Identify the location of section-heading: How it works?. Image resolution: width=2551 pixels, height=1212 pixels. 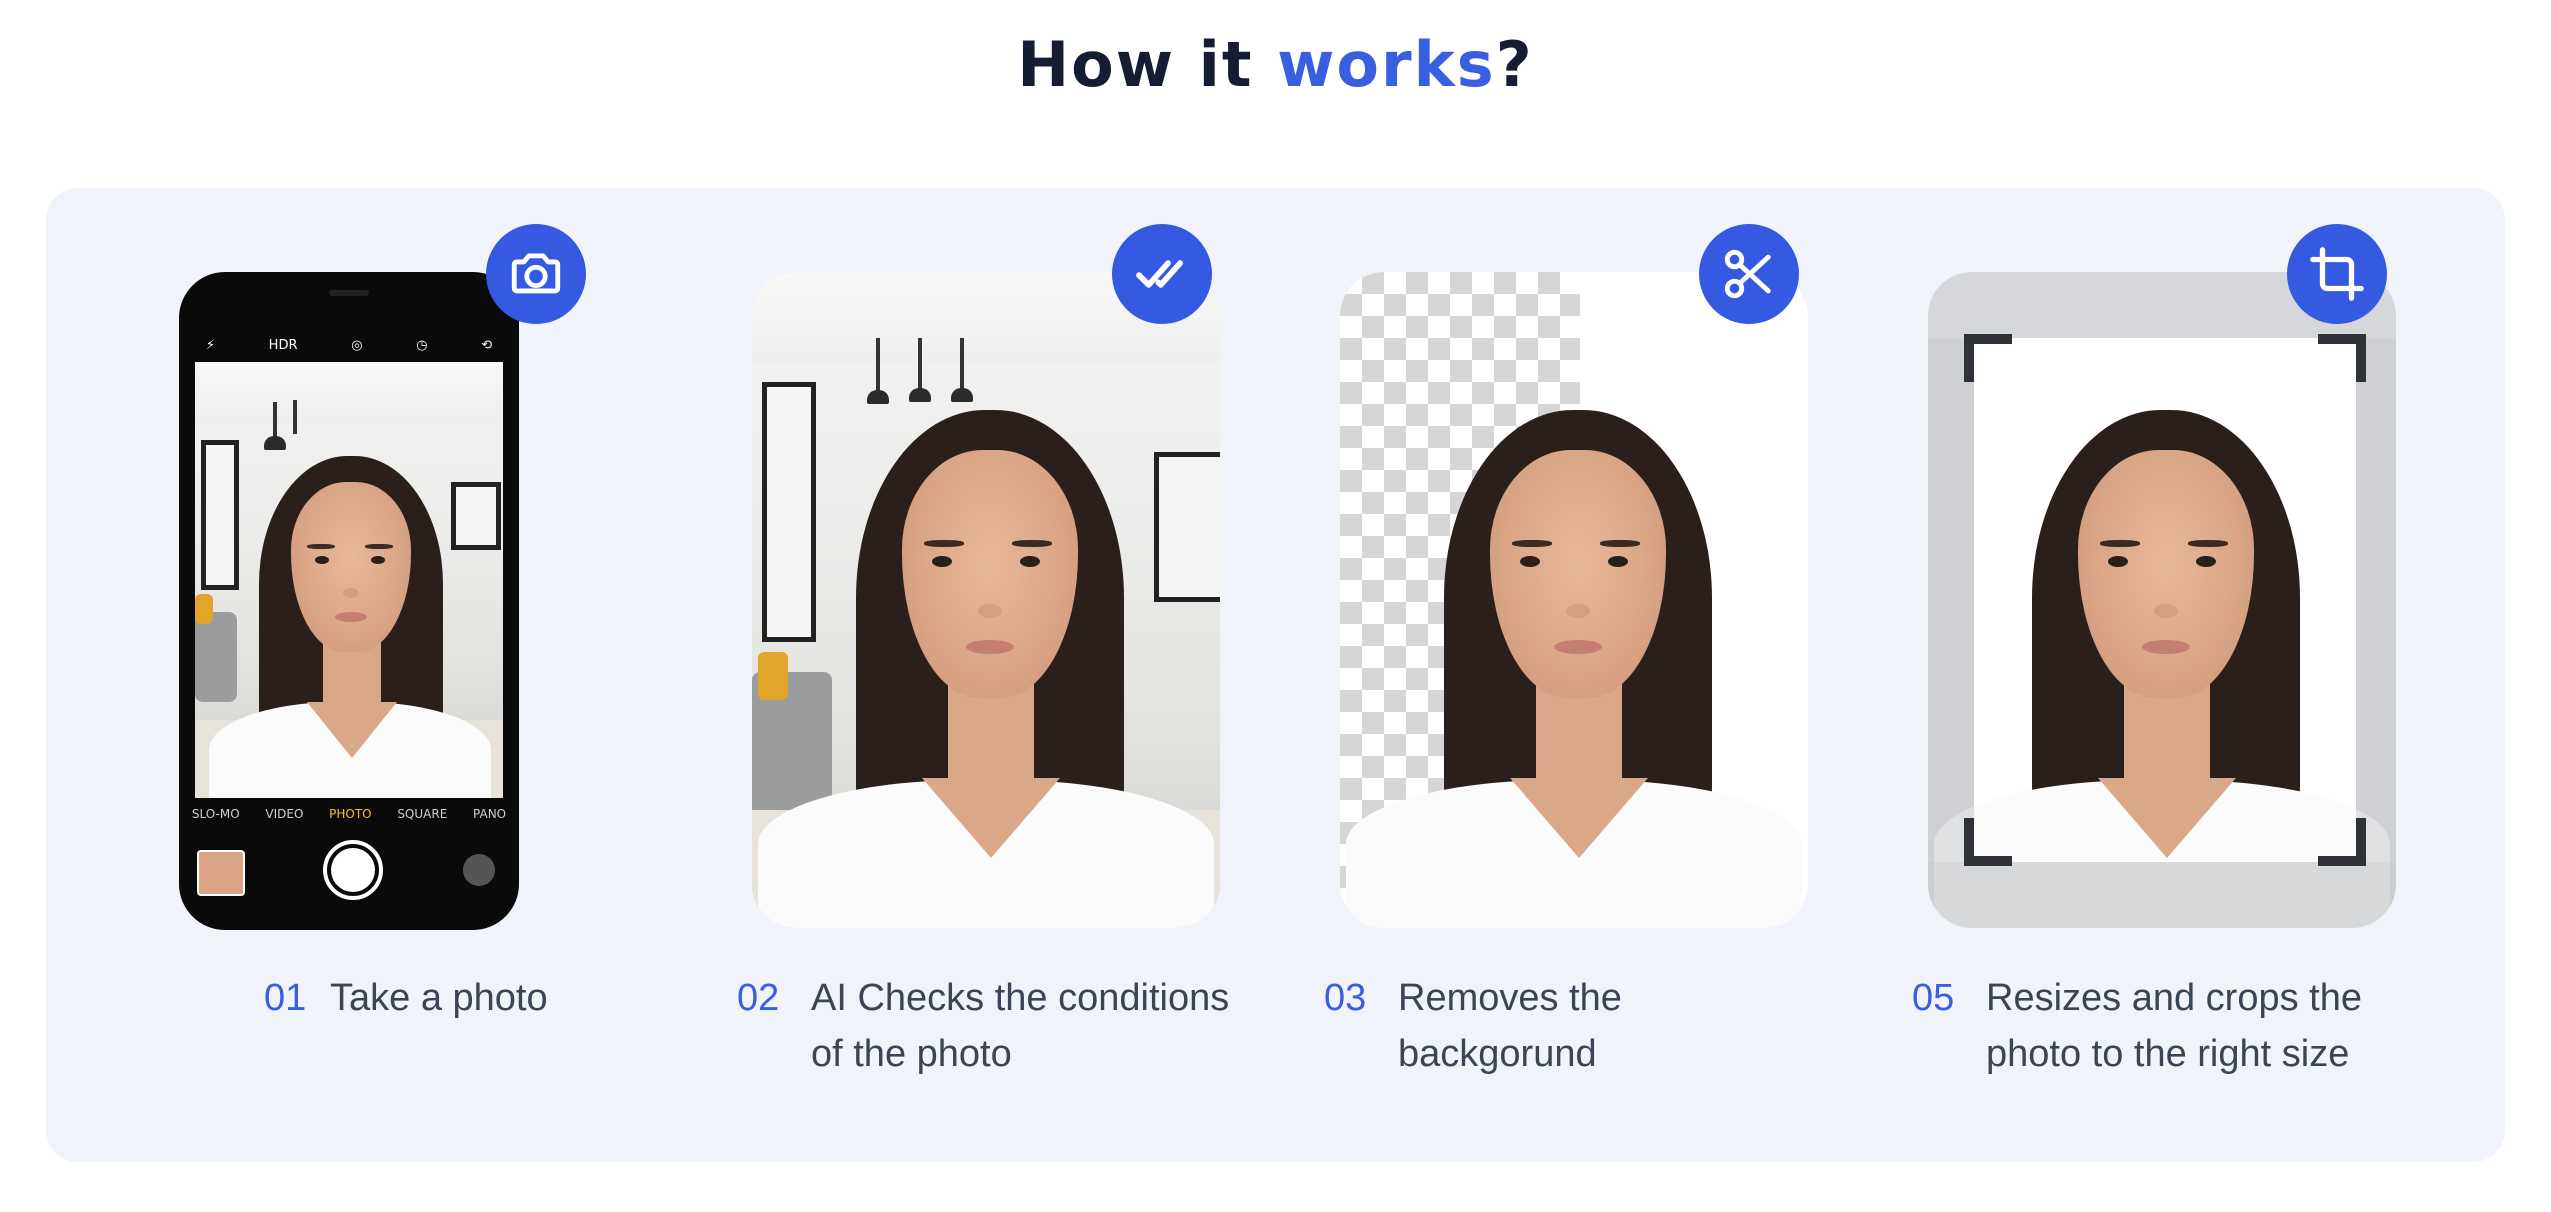
(1275, 64).